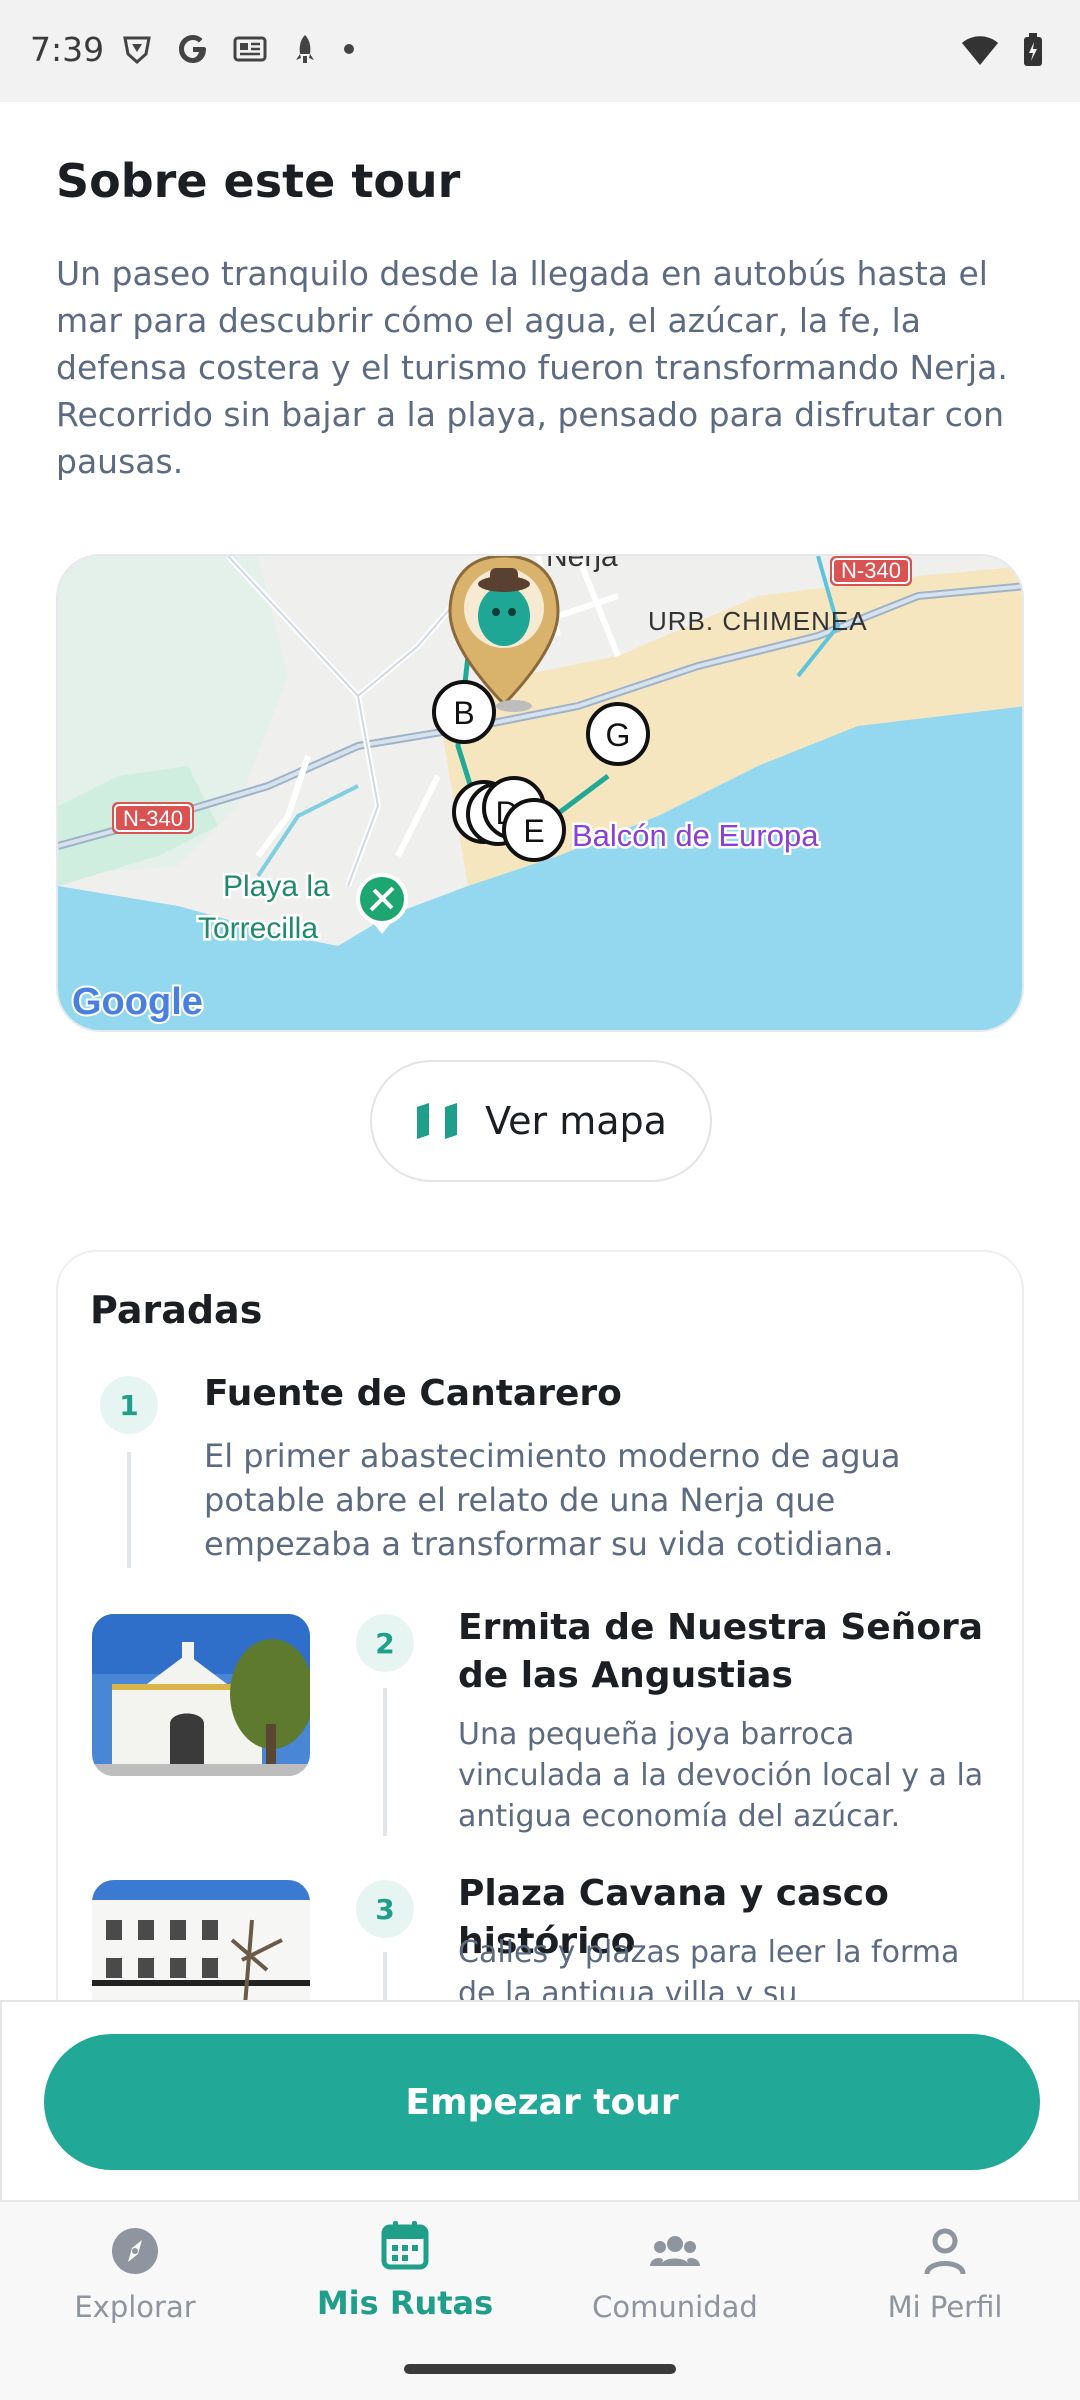 The width and height of the screenshot is (1080, 2400). I want to click on calendar-icon, so click(405, 2245).